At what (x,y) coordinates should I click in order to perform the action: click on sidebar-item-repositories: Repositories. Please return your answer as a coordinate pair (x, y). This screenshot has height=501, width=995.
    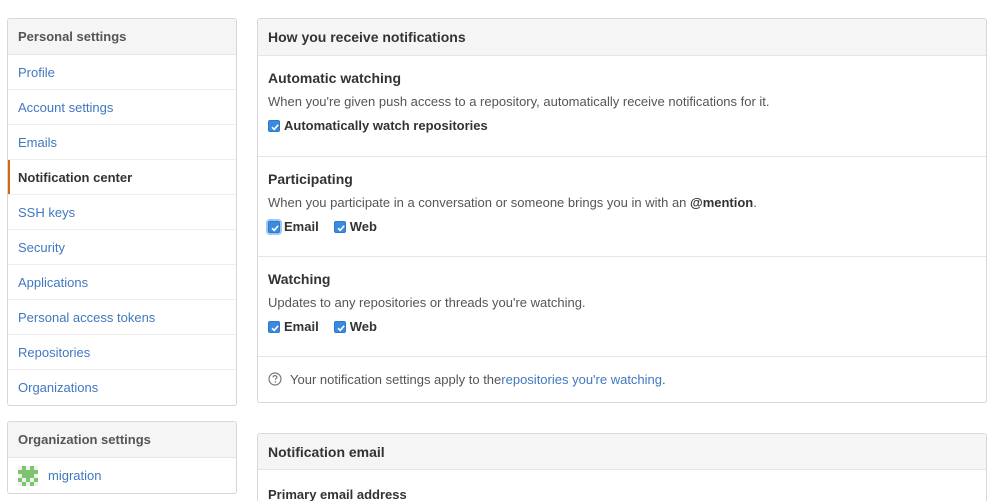
    Looking at the image, I should click on (122, 352).